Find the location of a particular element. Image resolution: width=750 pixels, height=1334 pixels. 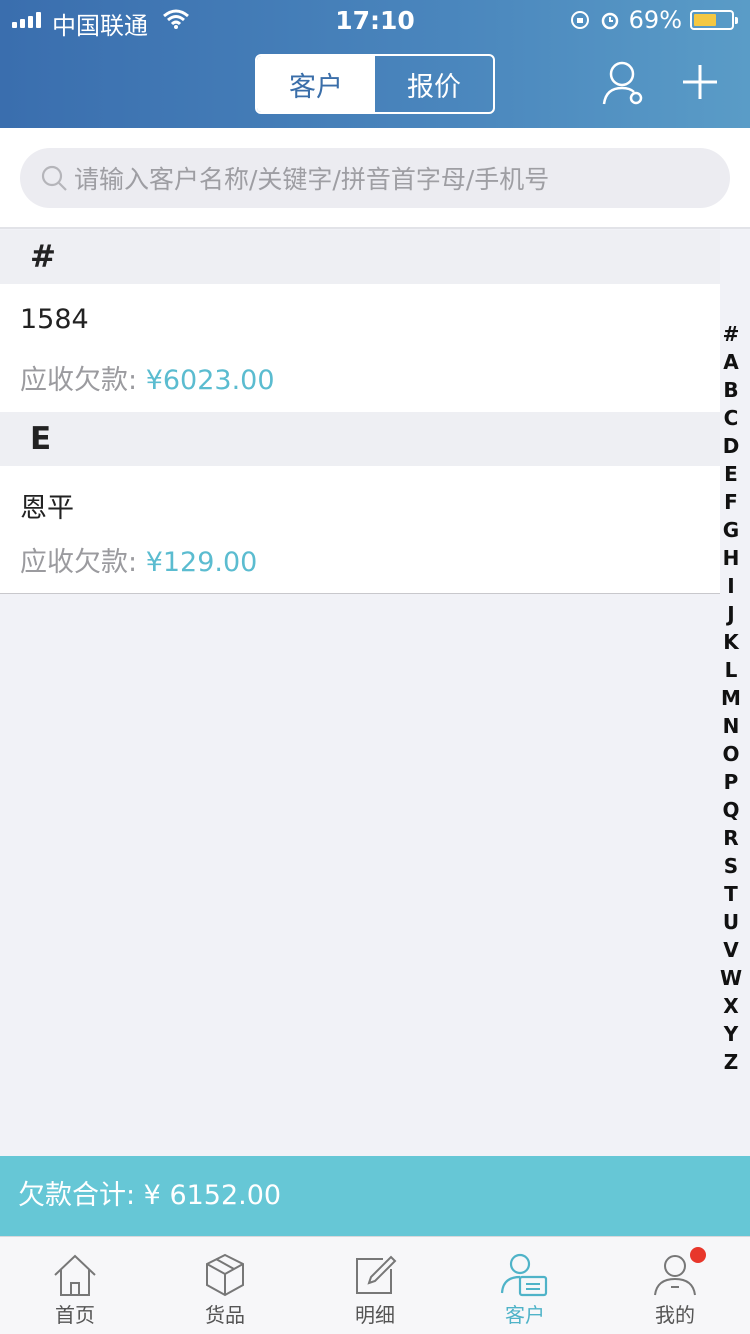

index-letter: Y is located at coordinates (731, 1034).